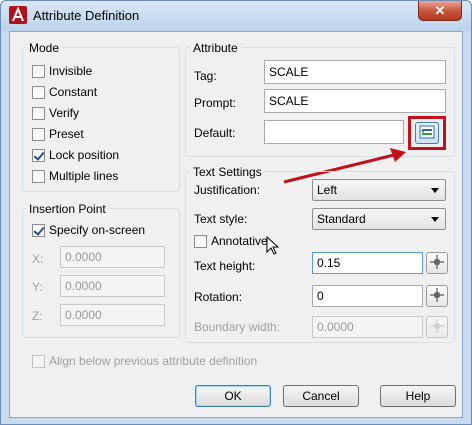  Describe the element at coordinates (341, 219) in the screenshot. I see `text-style-value: Standard` at that location.